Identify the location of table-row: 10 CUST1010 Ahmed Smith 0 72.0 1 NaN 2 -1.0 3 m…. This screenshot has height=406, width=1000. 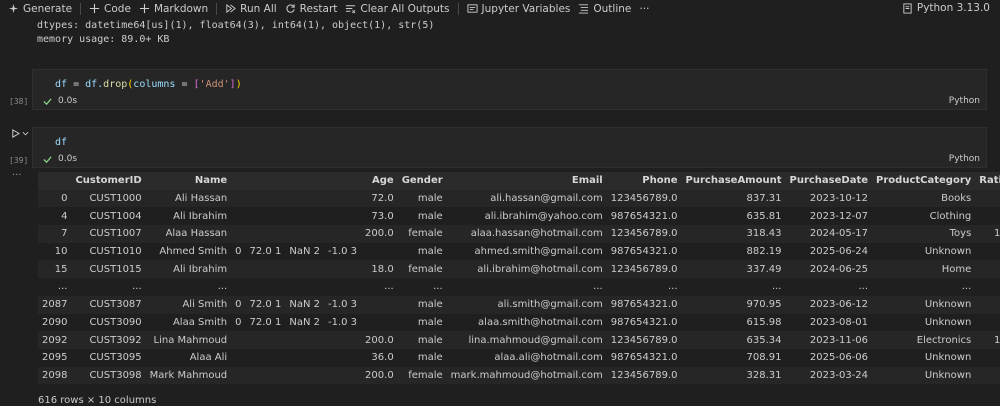
(519, 251).